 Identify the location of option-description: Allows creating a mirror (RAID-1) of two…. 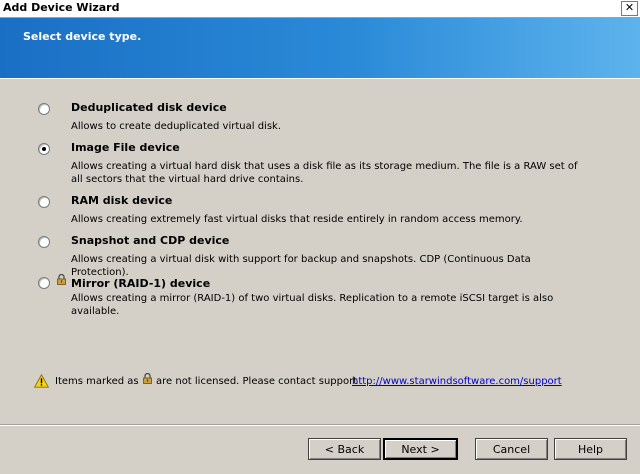
(312, 305).